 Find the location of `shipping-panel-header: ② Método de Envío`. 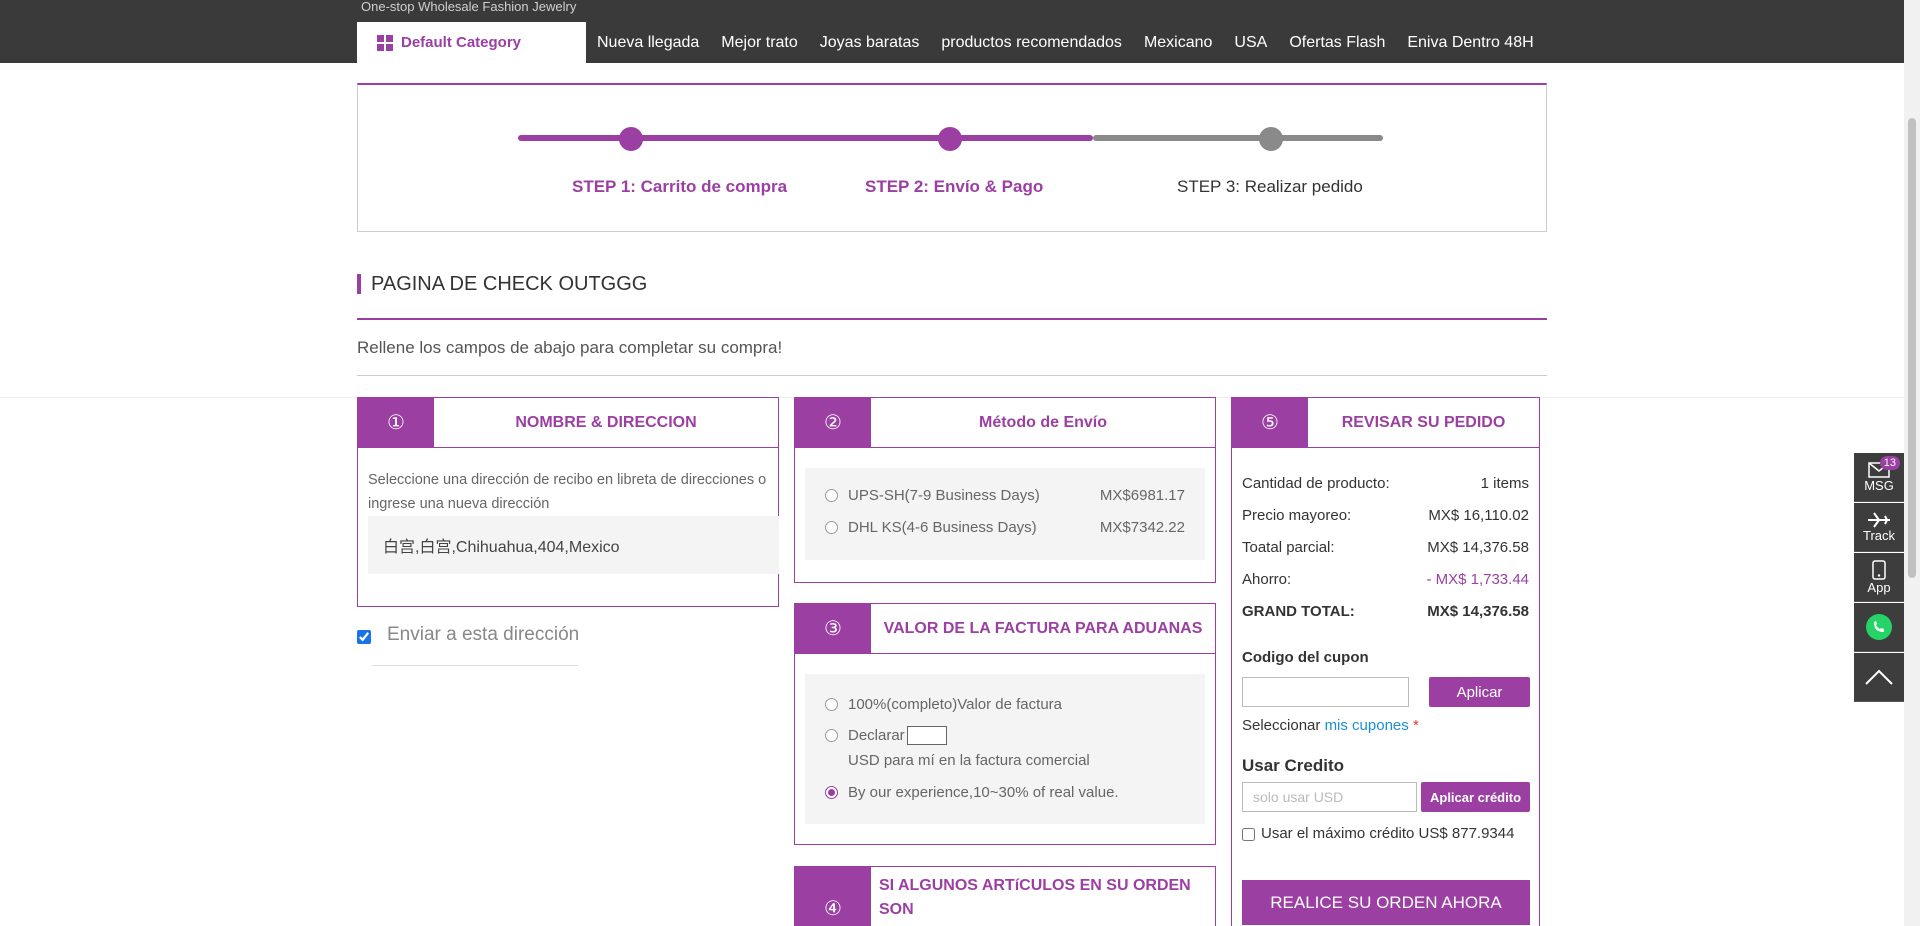

shipping-panel-header: ② Método de Envío is located at coordinates (1005, 422).